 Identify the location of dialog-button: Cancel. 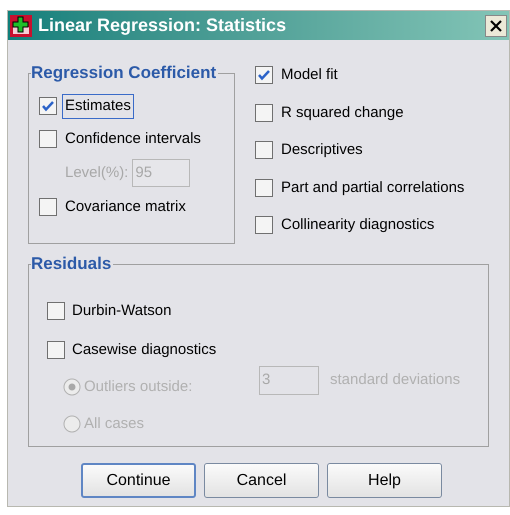
(261, 480).